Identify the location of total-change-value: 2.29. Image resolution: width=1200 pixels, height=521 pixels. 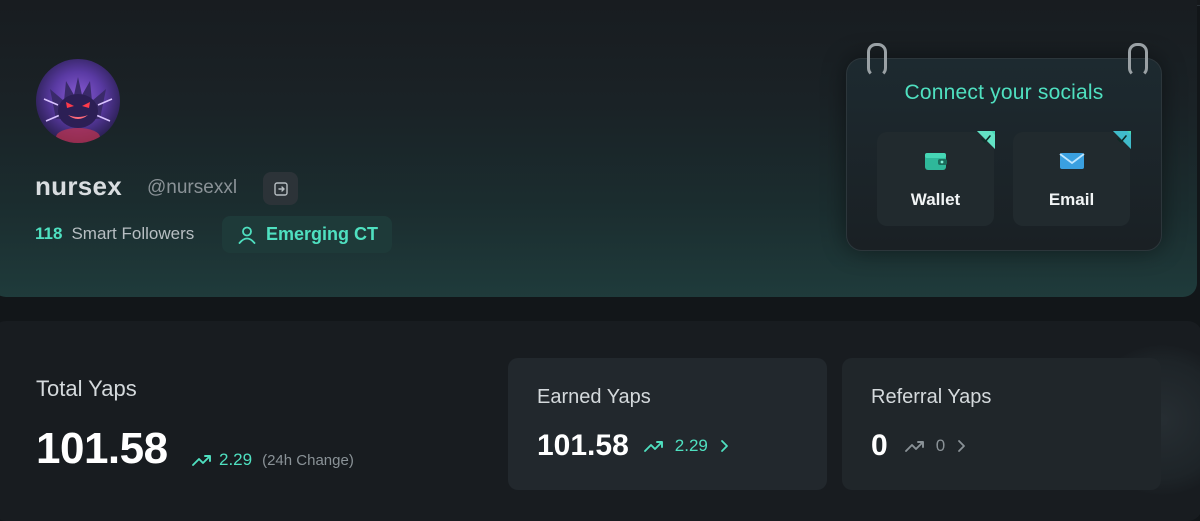
(236, 459).